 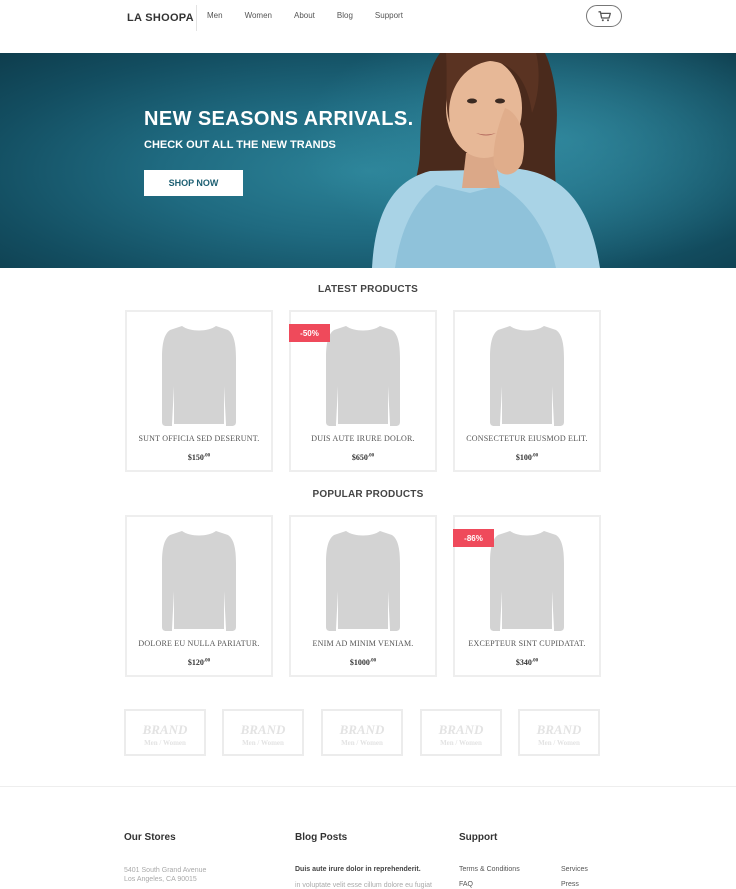 What do you see at coordinates (358, 869) in the screenshot?
I see `blog-post-link: Duis aute irure dolor in reprehenderit.` at bounding box center [358, 869].